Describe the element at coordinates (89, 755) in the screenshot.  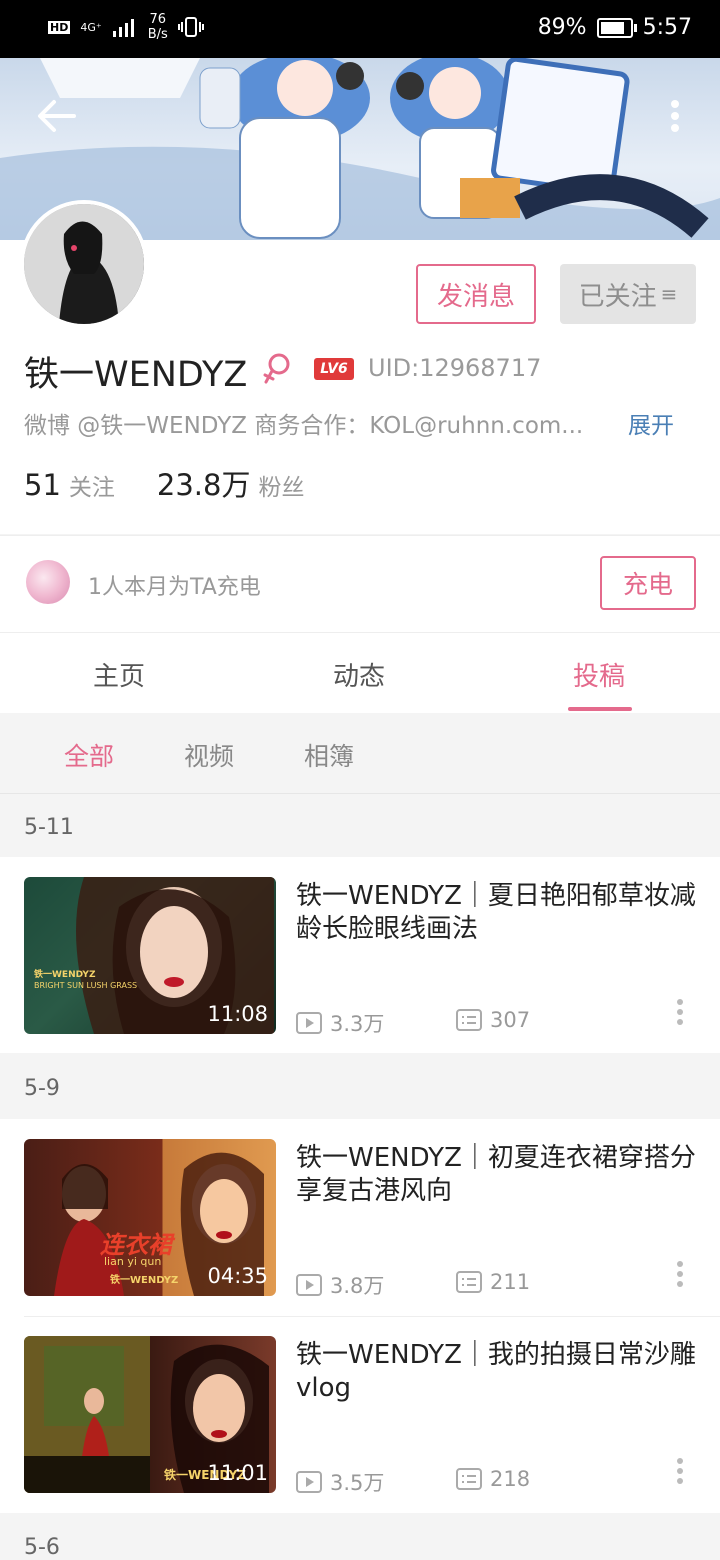
I see `subtab-all: 全部` at that location.